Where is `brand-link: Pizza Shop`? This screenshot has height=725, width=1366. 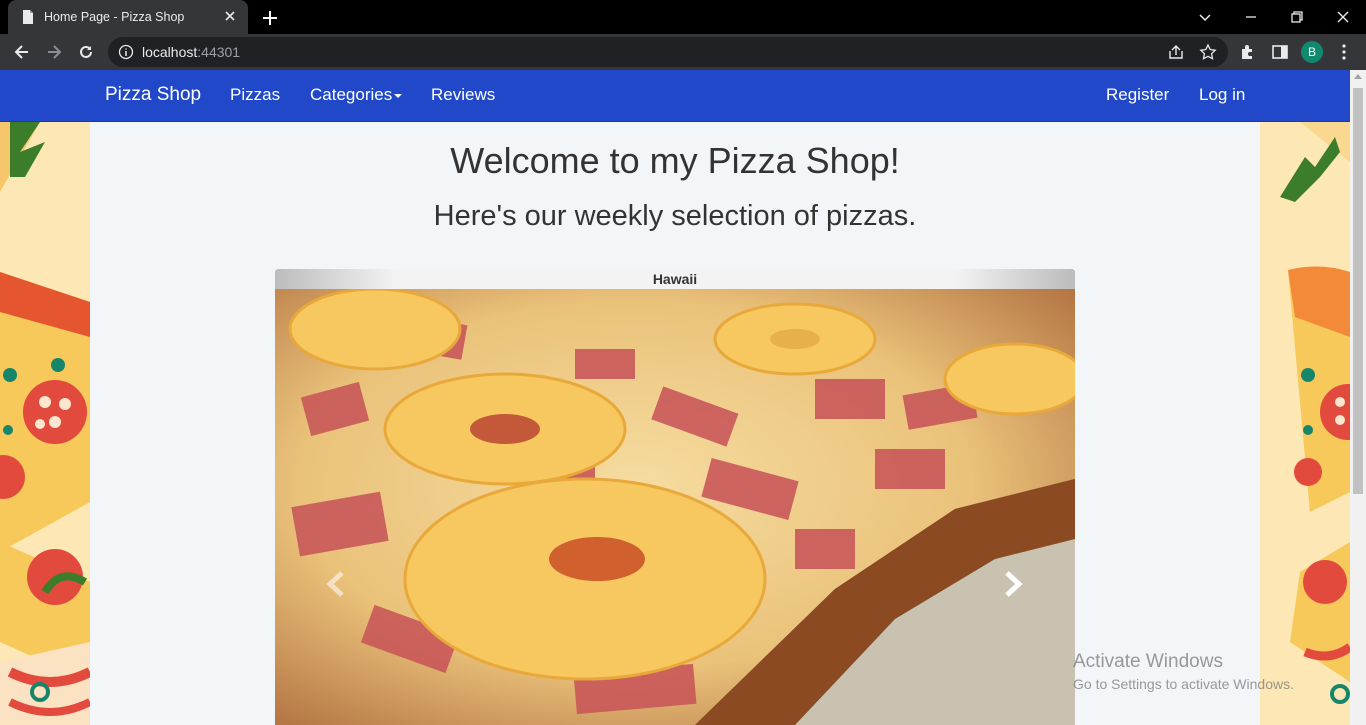 brand-link: Pizza Shop is located at coordinates (153, 95).